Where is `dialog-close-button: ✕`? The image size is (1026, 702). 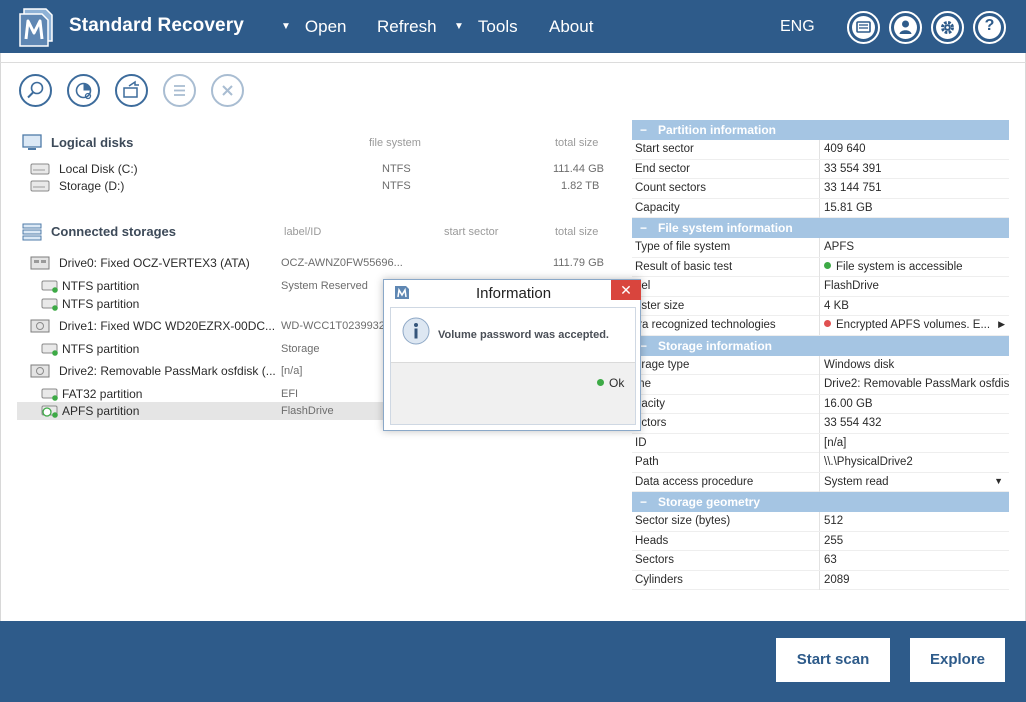 dialog-close-button: ✕ is located at coordinates (626, 290).